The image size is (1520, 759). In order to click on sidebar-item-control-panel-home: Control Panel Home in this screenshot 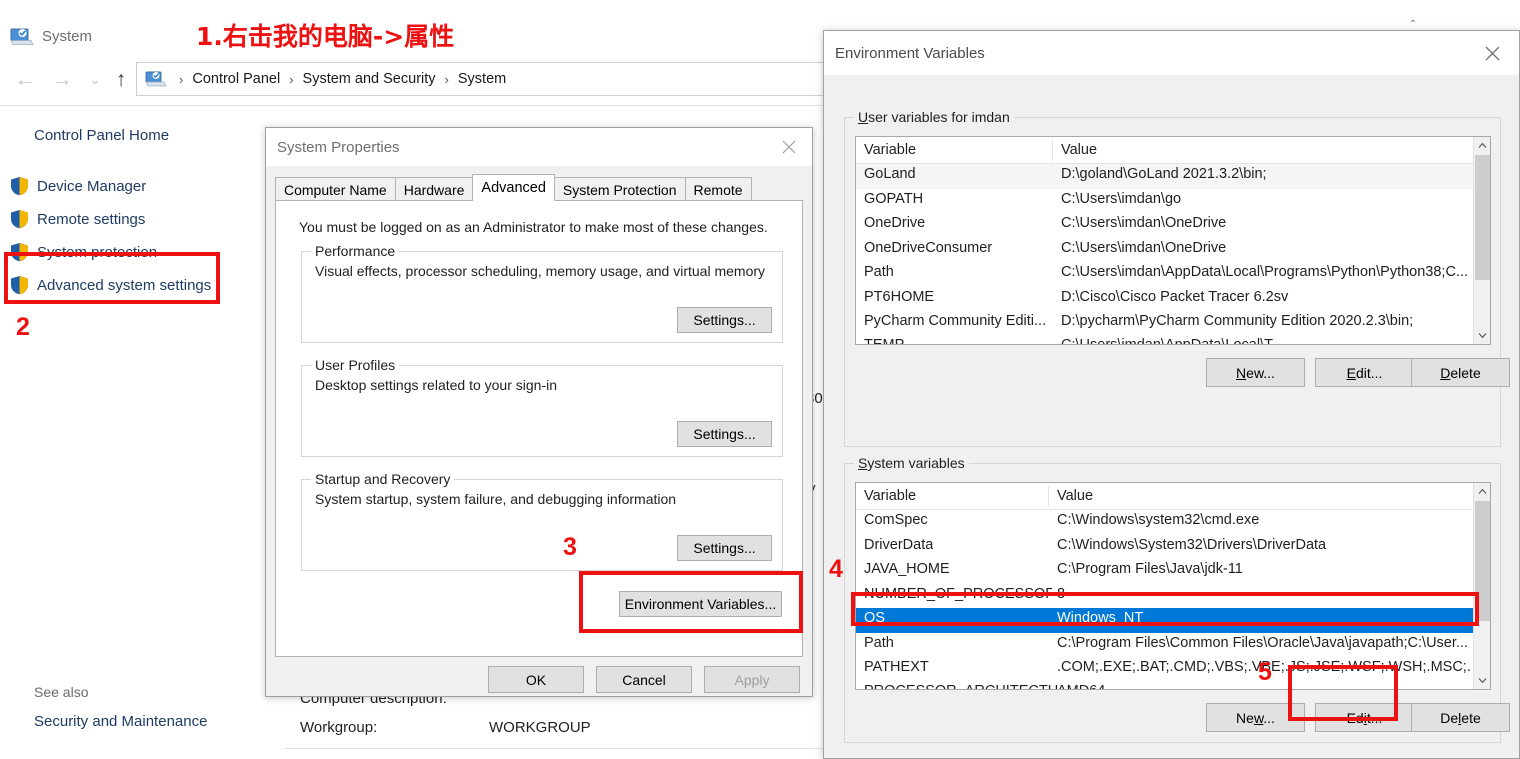, I will do `click(101, 135)`.